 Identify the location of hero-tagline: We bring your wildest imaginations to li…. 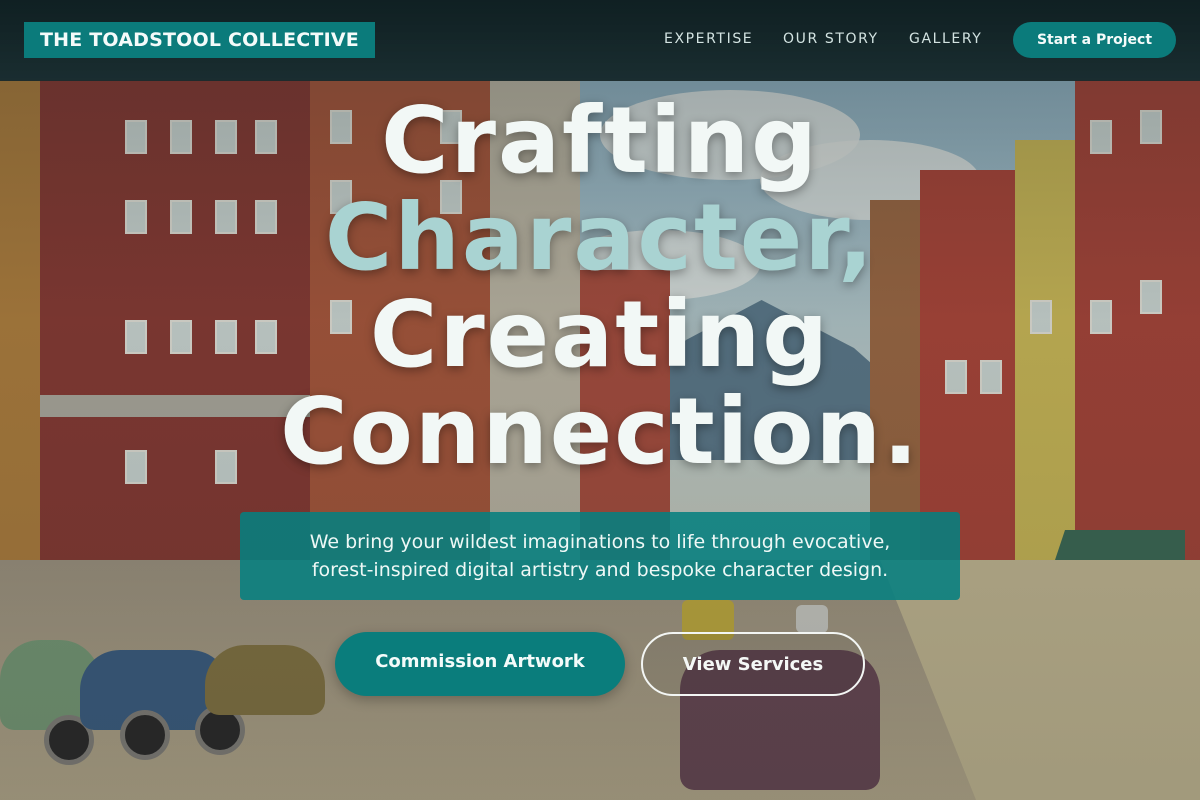
(600, 556).